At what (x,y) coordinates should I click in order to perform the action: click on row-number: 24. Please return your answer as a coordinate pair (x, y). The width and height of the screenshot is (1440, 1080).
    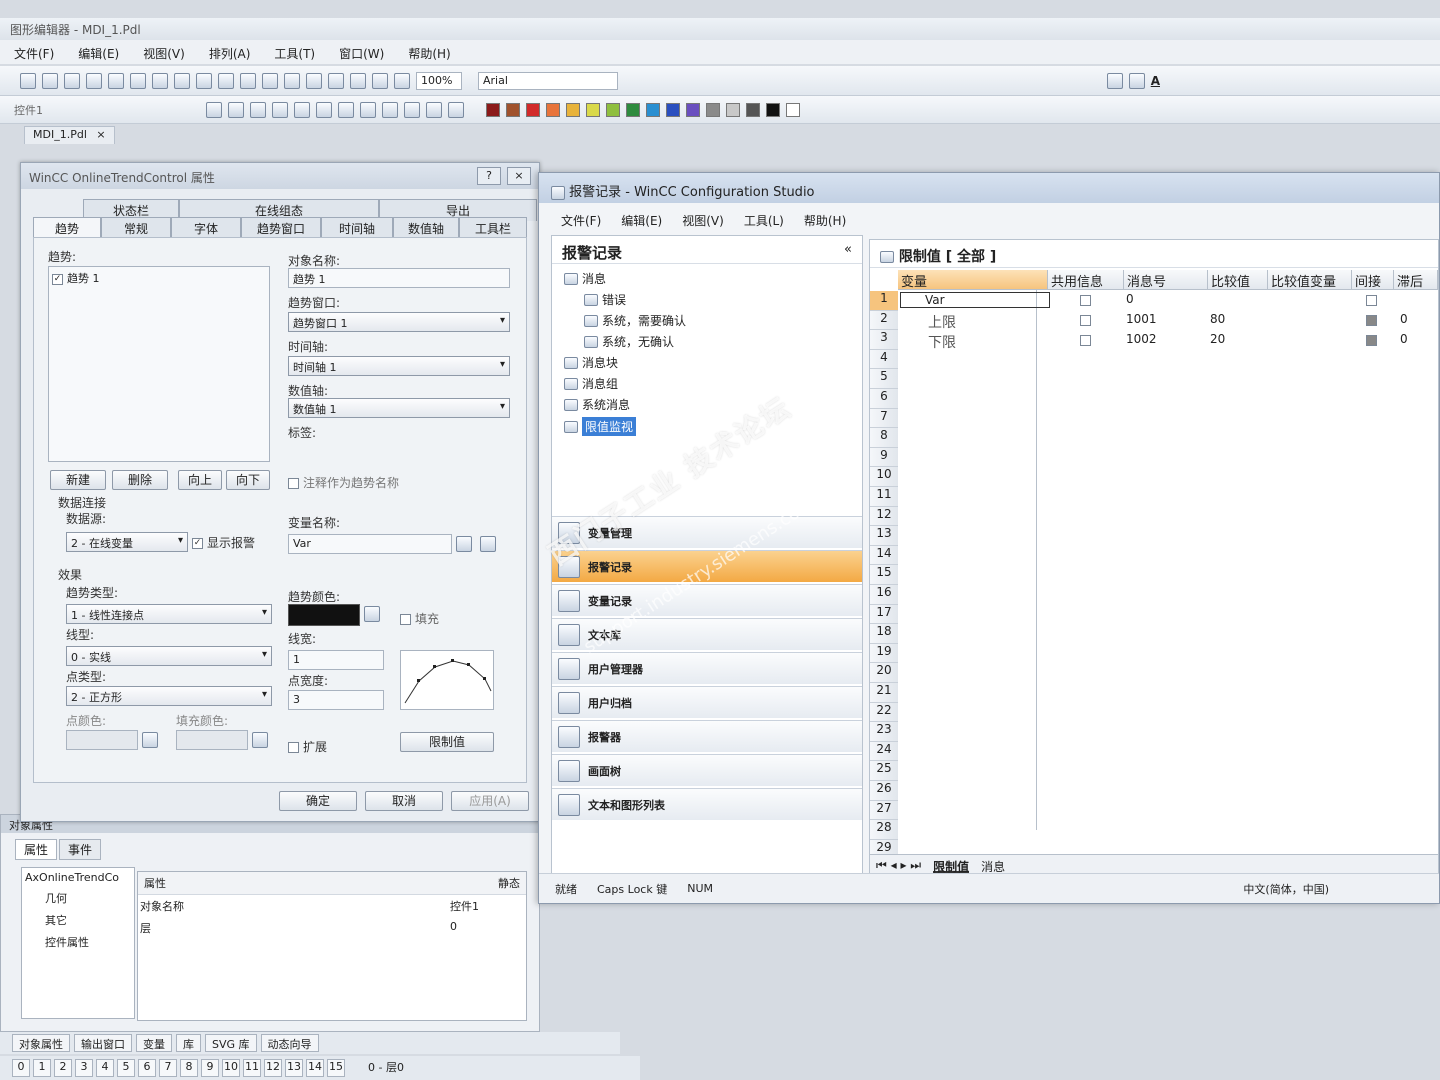
    Looking at the image, I should click on (884, 751).